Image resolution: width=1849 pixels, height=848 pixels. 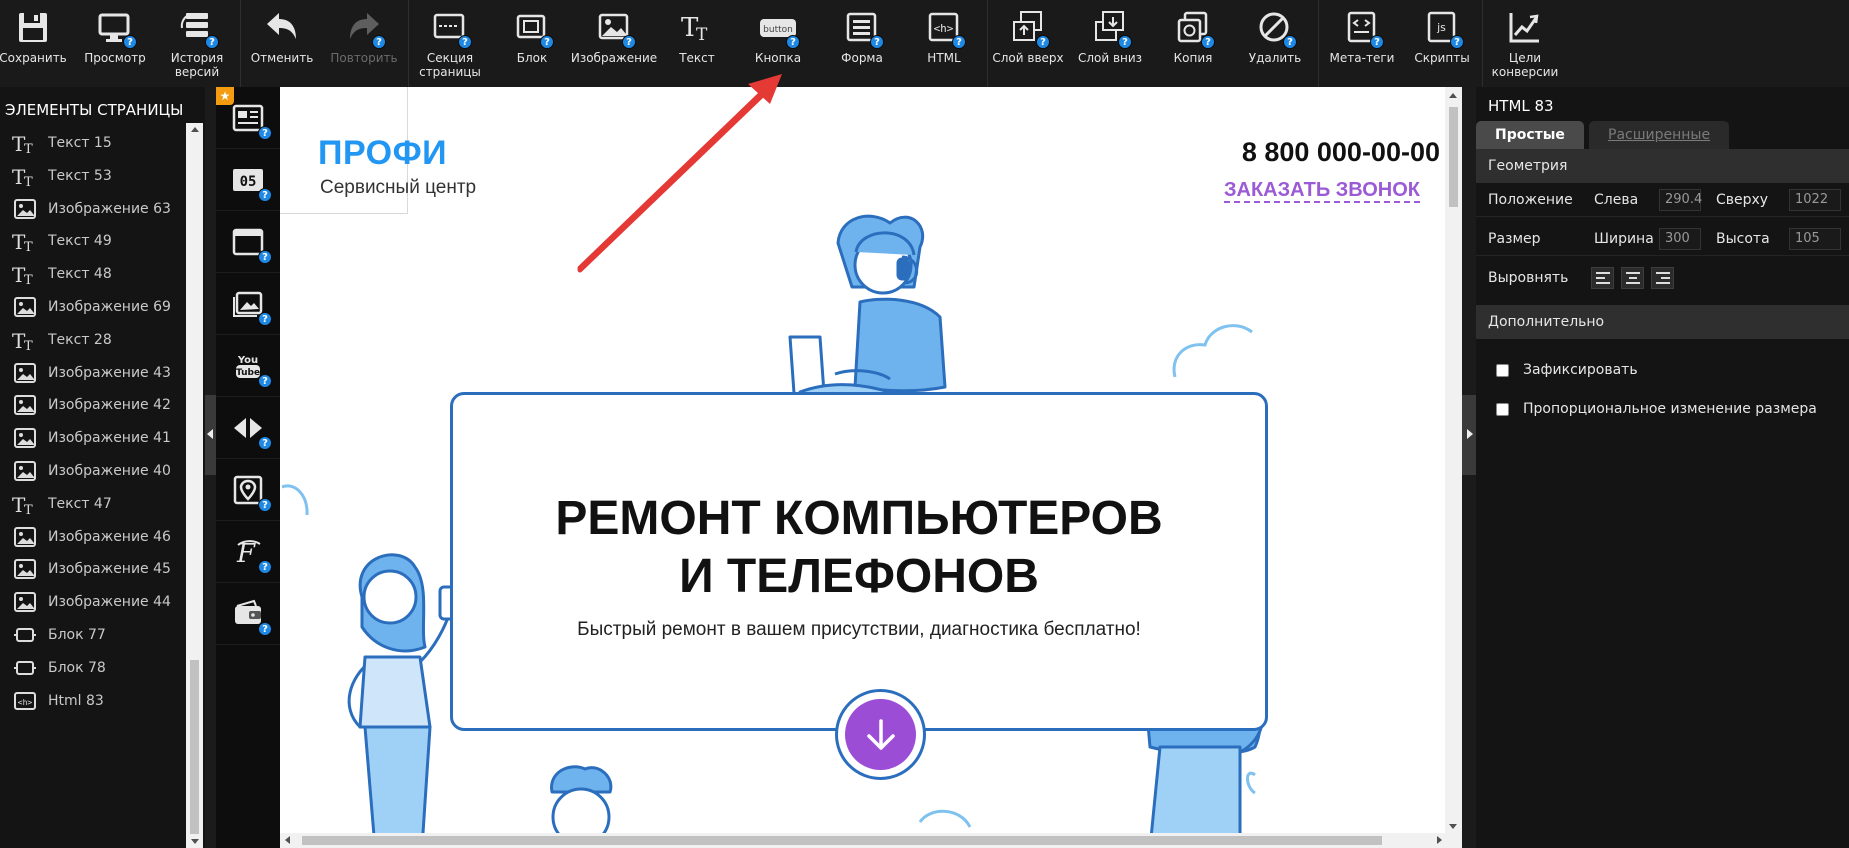 I want to click on element-list-item: <h> Html 83, so click(x=93, y=701).